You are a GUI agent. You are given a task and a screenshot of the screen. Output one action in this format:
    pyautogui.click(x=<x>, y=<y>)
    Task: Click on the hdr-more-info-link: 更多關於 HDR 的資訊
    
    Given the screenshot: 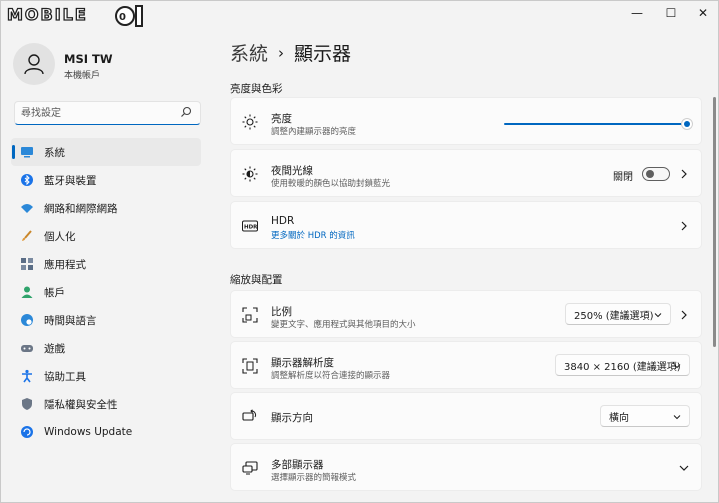 What is the action you would take?
    pyautogui.click(x=313, y=235)
    